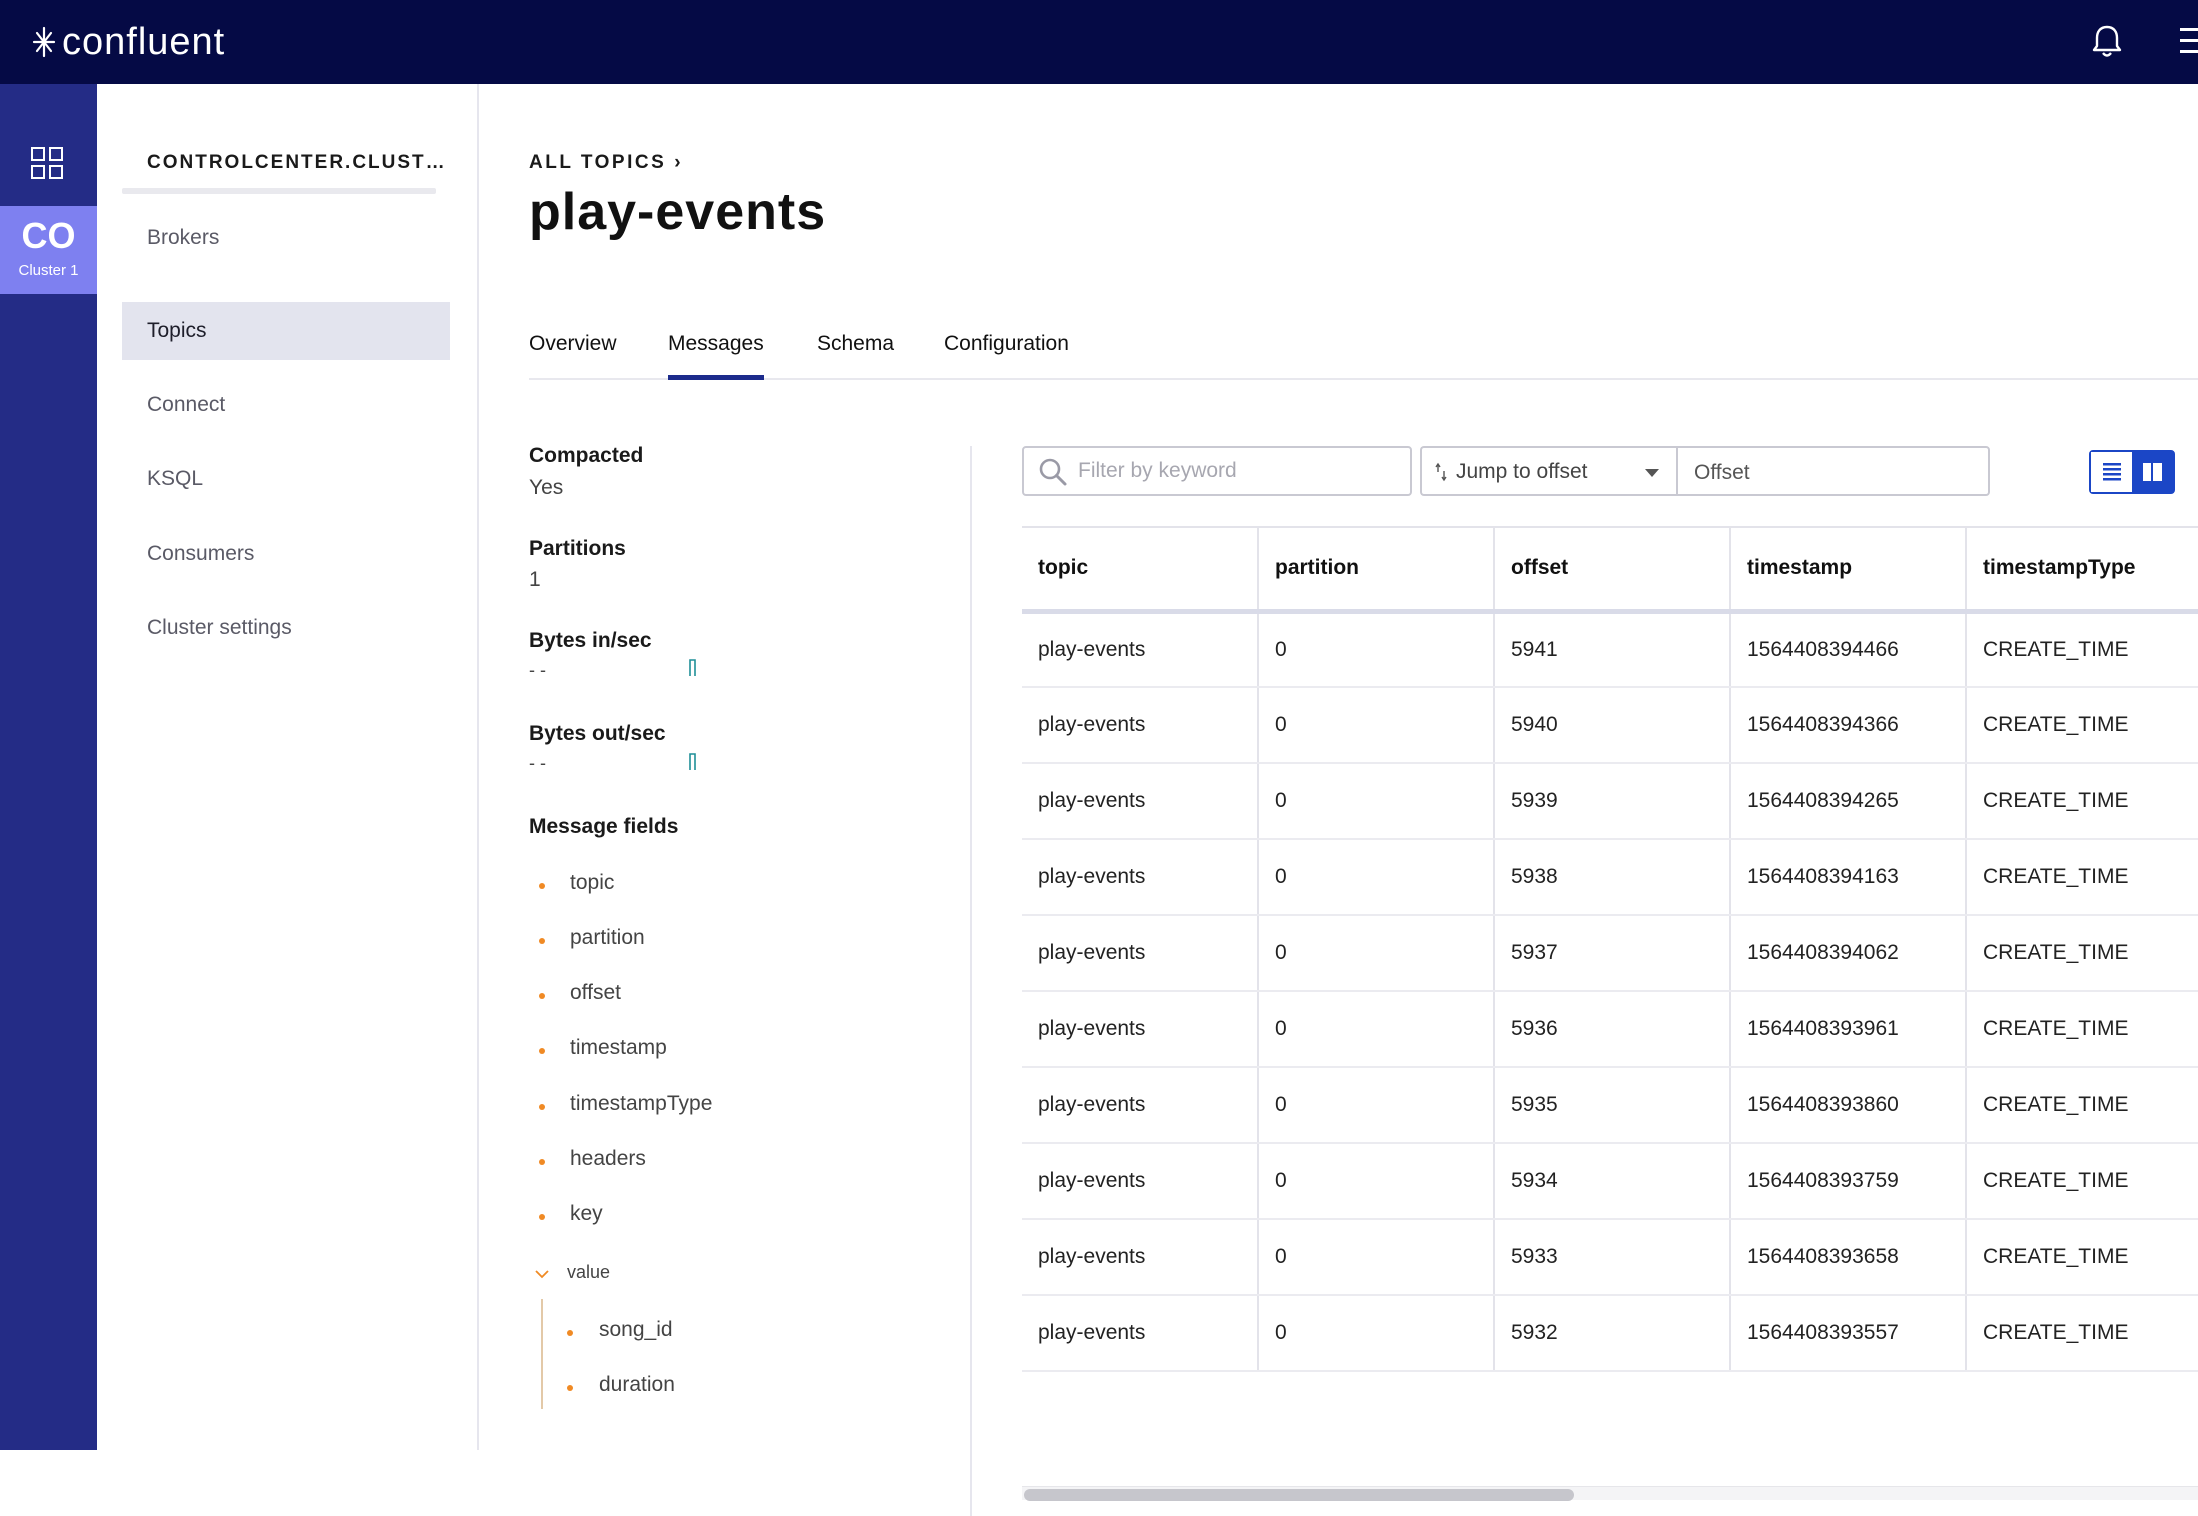 The width and height of the screenshot is (2198, 1516). What do you see at coordinates (1848, 877) in the screenshot?
I see `cell-timestamp: 1564408394163` at bounding box center [1848, 877].